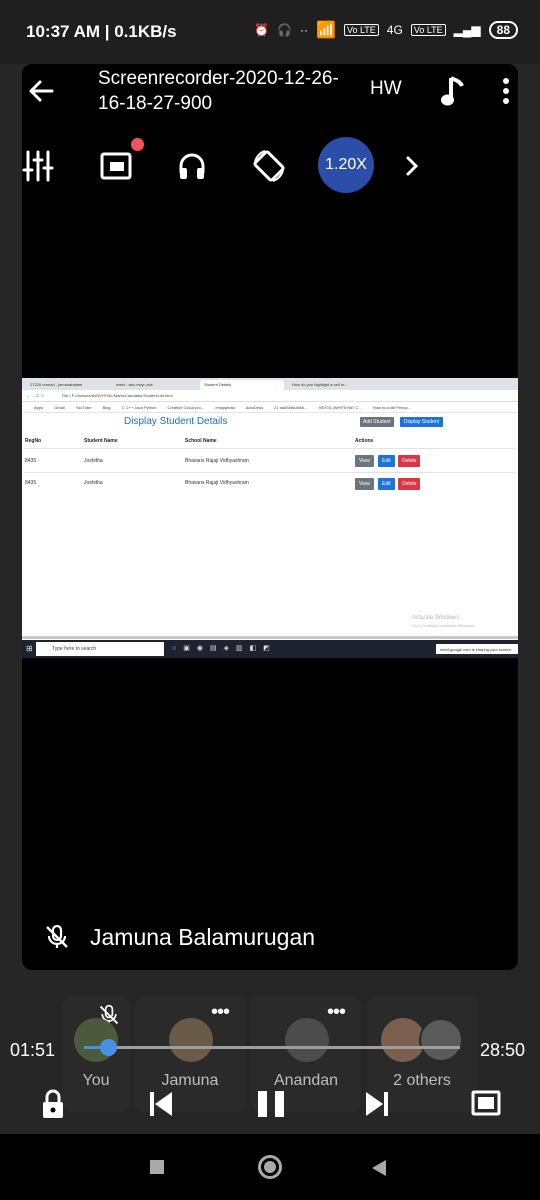 This screenshot has height=1200, width=540. What do you see at coordinates (285, 30) in the screenshot?
I see `headset-icon: 🎧` at bounding box center [285, 30].